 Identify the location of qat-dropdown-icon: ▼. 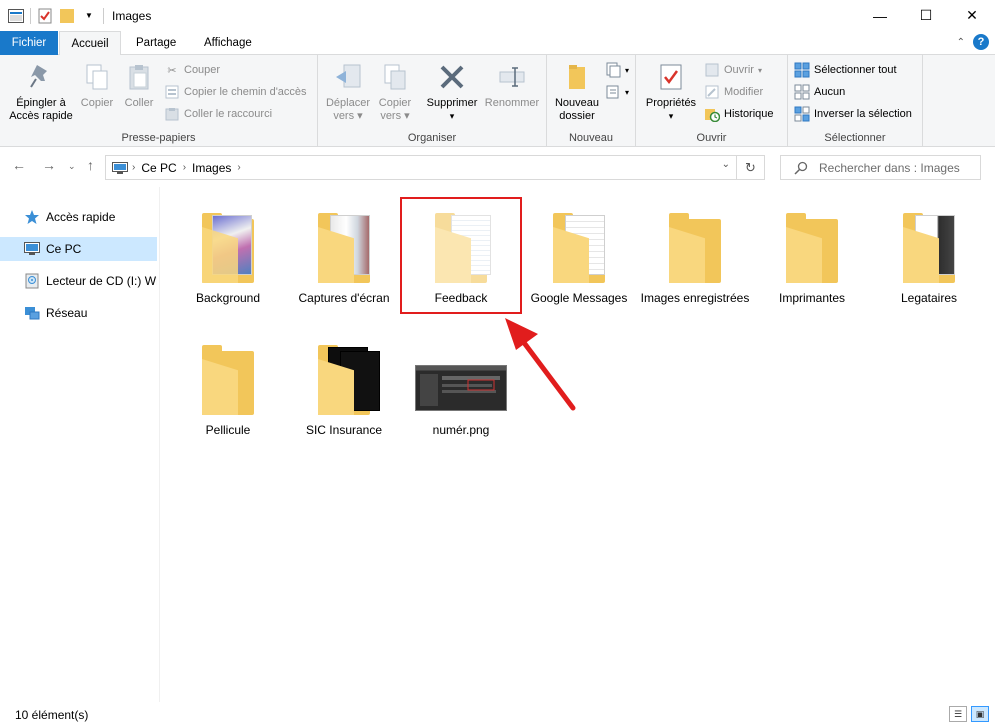
(89, 16).